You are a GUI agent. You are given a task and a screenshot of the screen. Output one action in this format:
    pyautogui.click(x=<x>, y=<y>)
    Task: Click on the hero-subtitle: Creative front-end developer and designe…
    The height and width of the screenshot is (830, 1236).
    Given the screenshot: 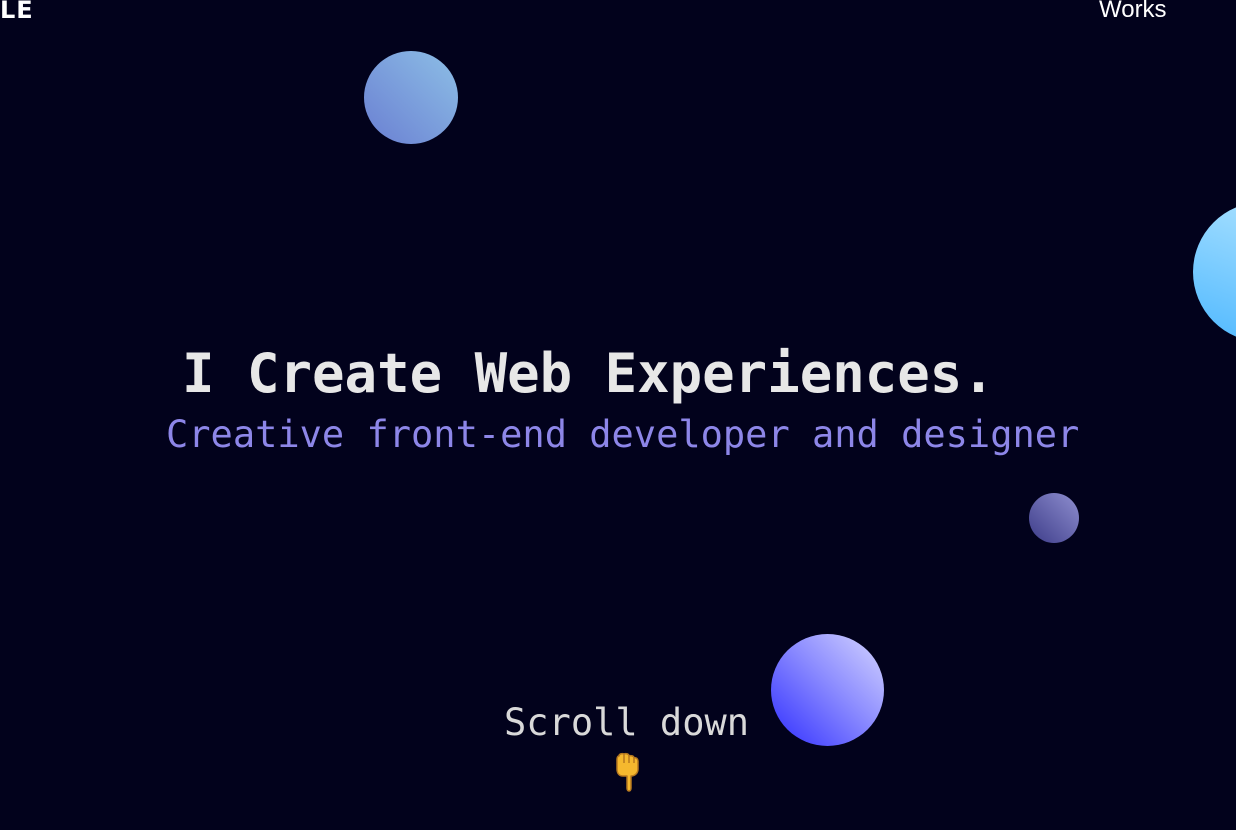 What is the action you would take?
    pyautogui.click(x=623, y=434)
    